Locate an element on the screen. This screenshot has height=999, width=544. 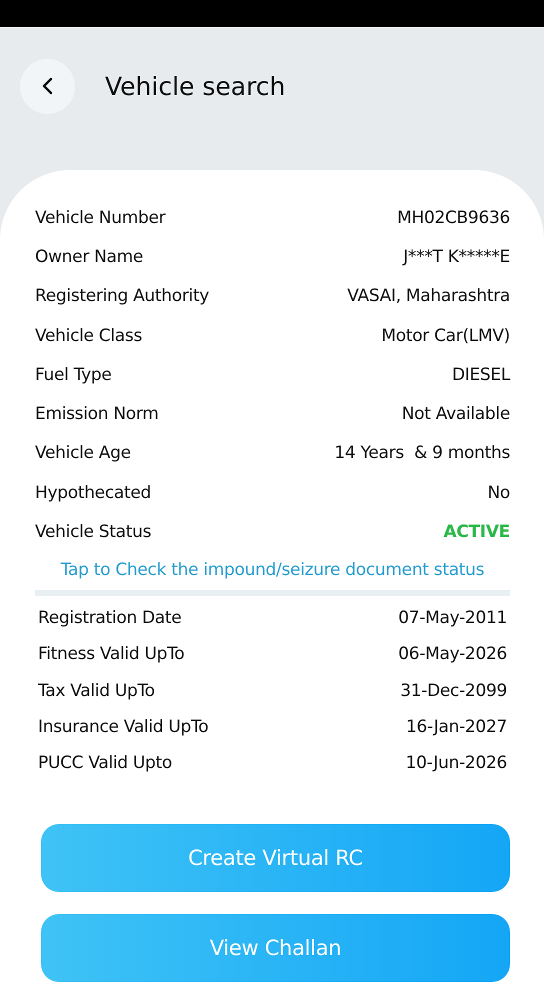
date-label: PUCC Valid Upto is located at coordinates (105, 763).